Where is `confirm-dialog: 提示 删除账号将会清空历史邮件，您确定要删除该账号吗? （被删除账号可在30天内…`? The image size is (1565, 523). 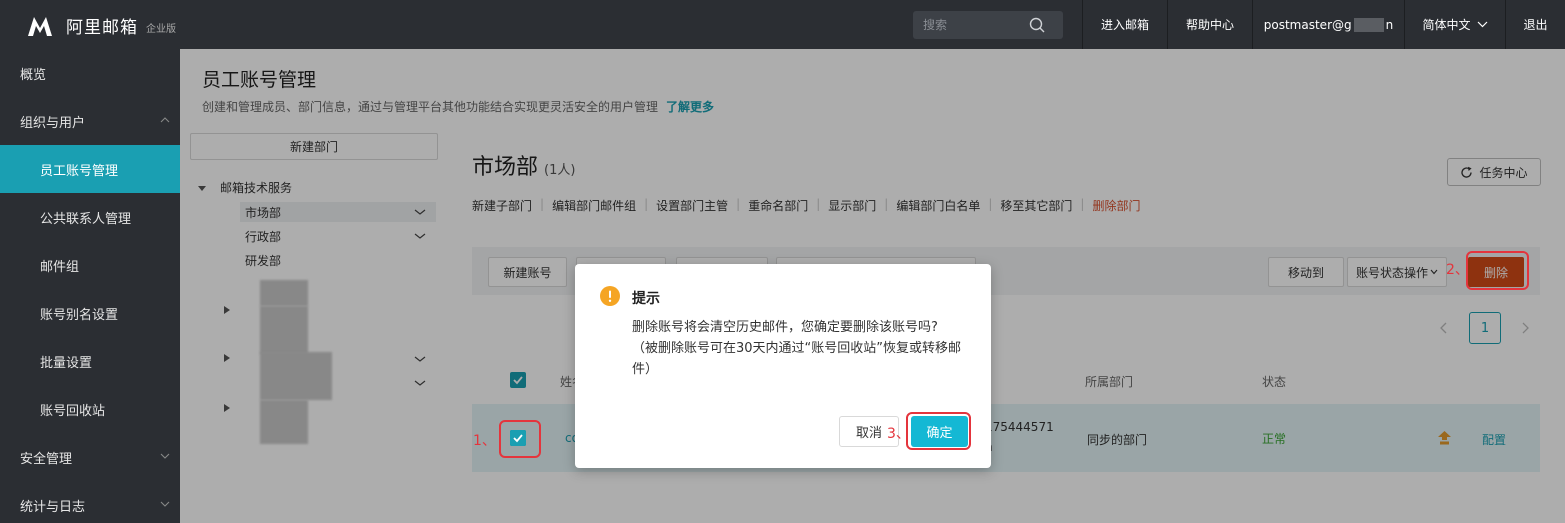
confirm-dialog: 提示 删除账号将会清空历史邮件，您确定要删除该账号吗? （被删除账号可在30天内… is located at coordinates (783, 366).